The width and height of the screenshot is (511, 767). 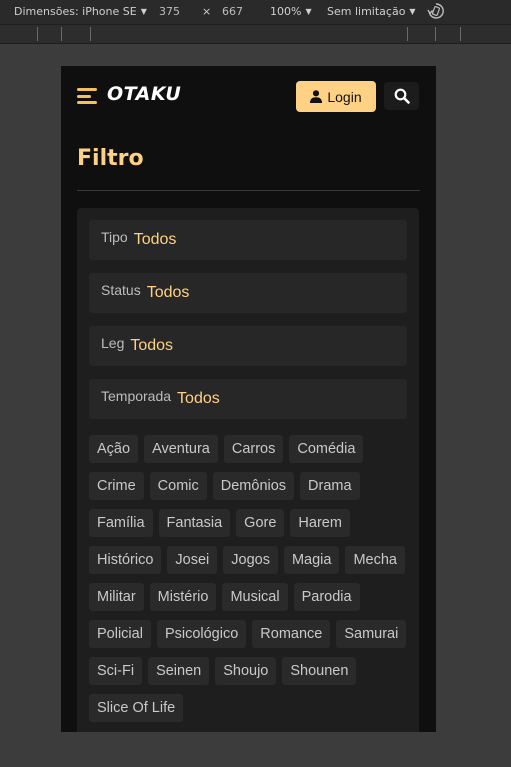 What do you see at coordinates (183, 597) in the screenshot?
I see `genre-tag: Mistério` at bounding box center [183, 597].